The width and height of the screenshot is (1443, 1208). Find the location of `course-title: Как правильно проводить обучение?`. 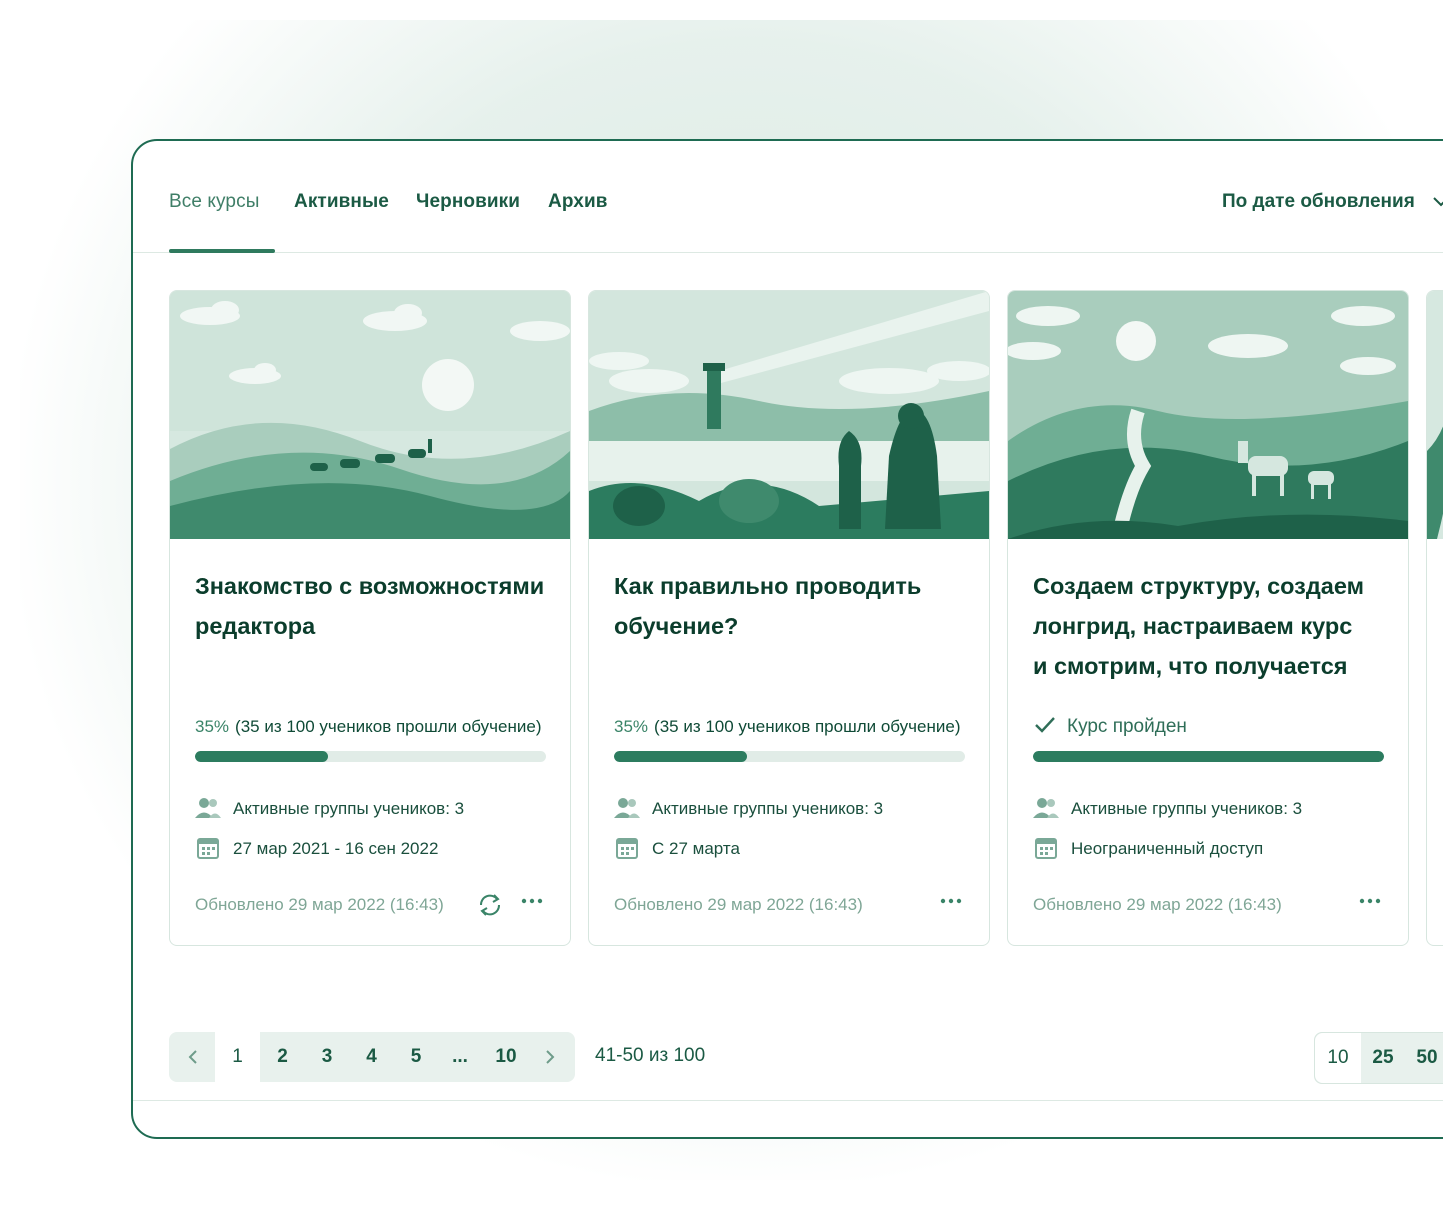

course-title: Как правильно проводить обучение? is located at coordinates (794, 606).